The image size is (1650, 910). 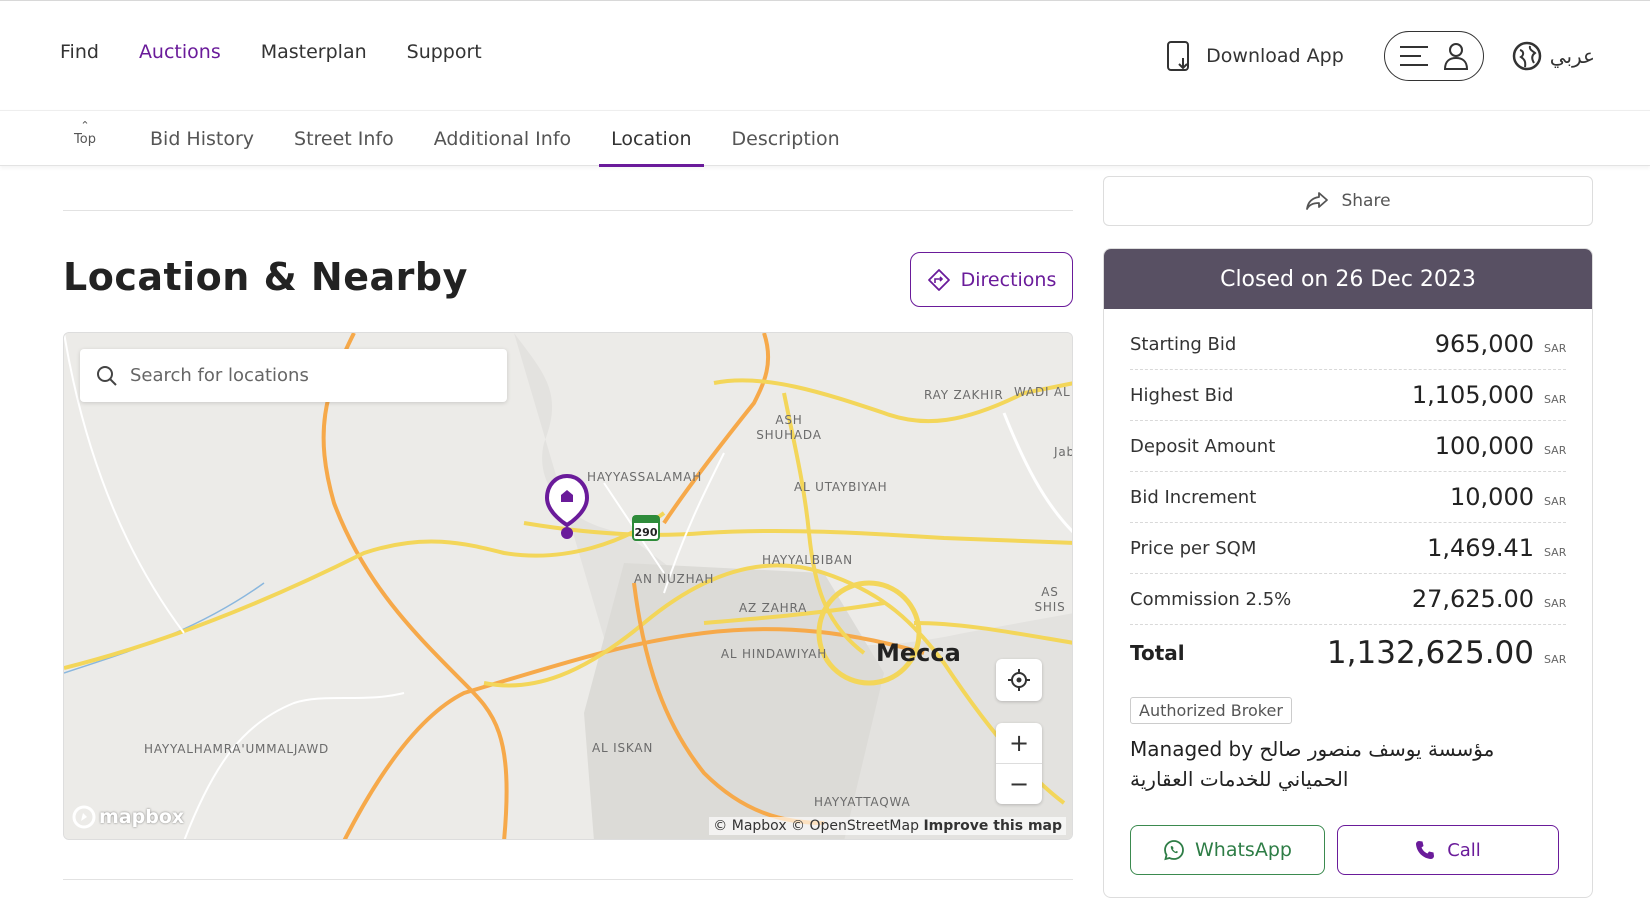 What do you see at coordinates (1193, 548) in the screenshot?
I see `row-label: Price per SQM` at bounding box center [1193, 548].